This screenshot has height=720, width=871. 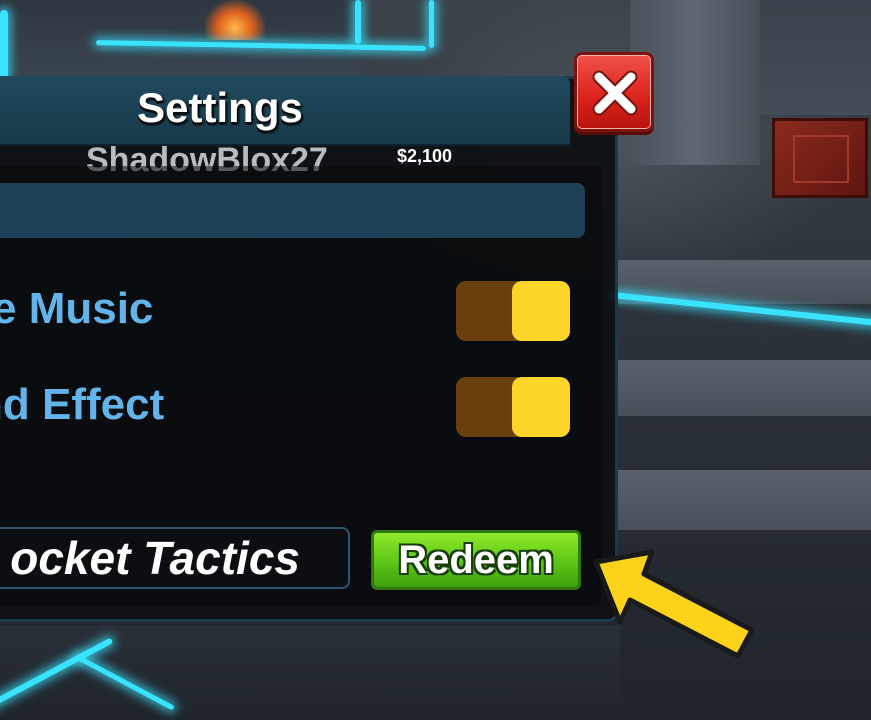 What do you see at coordinates (175, 558) in the screenshot?
I see `redeem-code-input` at bounding box center [175, 558].